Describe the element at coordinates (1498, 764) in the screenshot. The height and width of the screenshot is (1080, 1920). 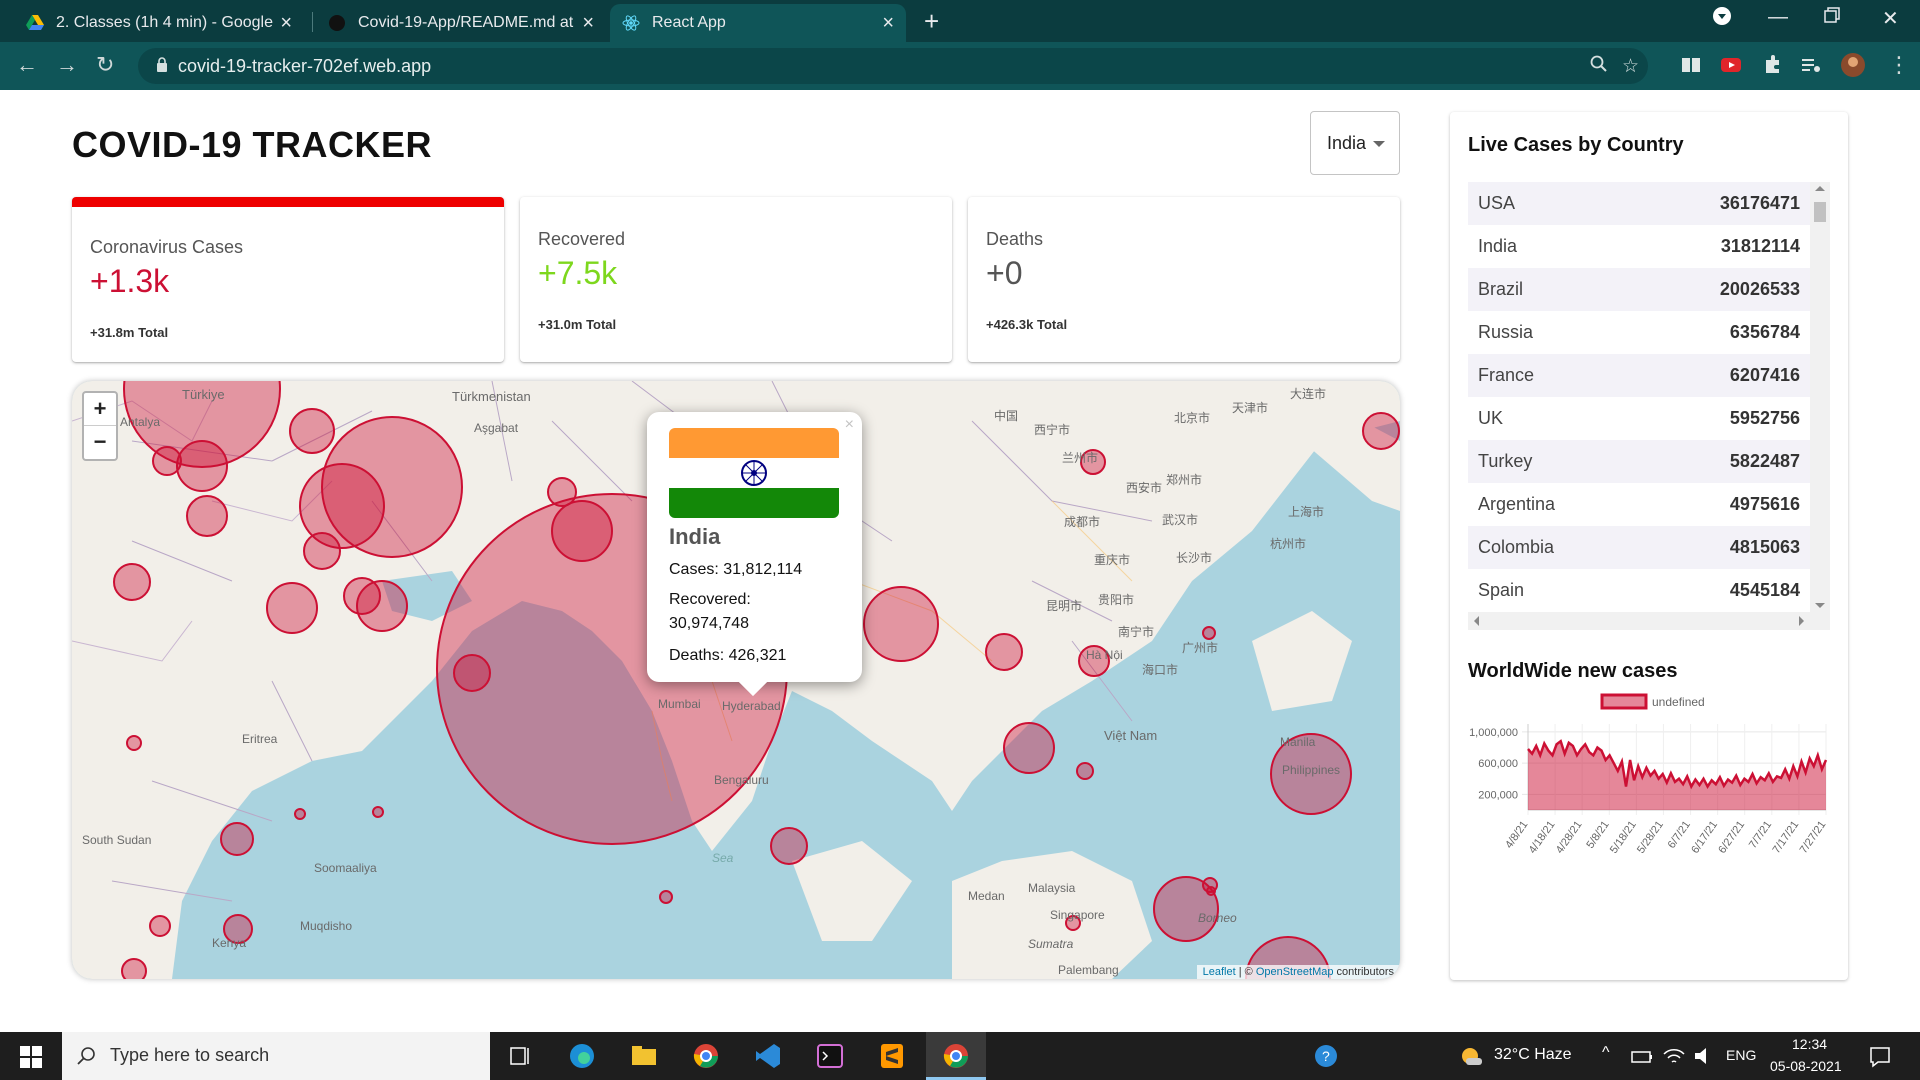
I see `y-tick-label: 600,000` at that location.